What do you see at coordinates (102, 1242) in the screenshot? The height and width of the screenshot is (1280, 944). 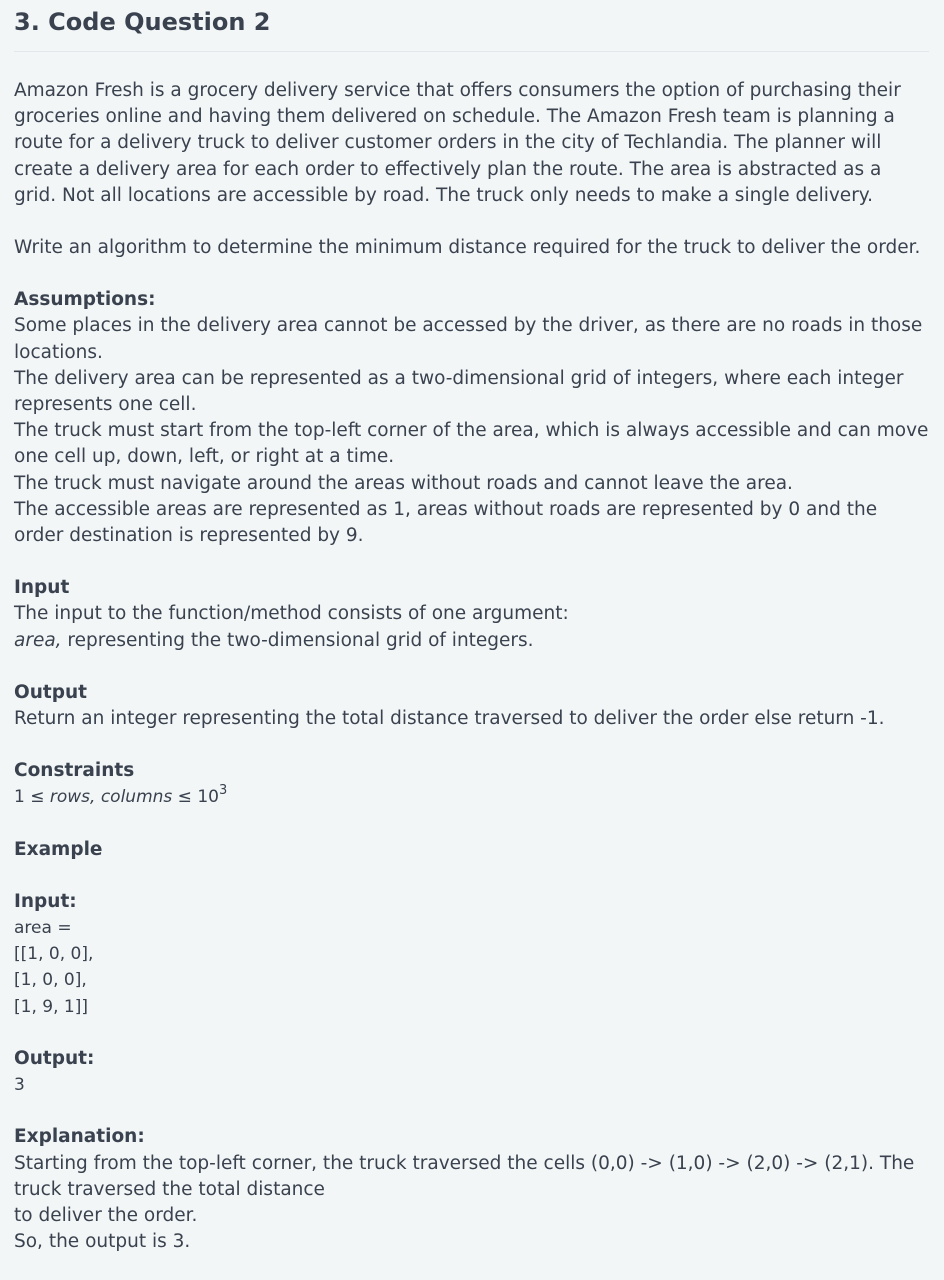 I see `explanation-line: So, the output is 3.` at bounding box center [102, 1242].